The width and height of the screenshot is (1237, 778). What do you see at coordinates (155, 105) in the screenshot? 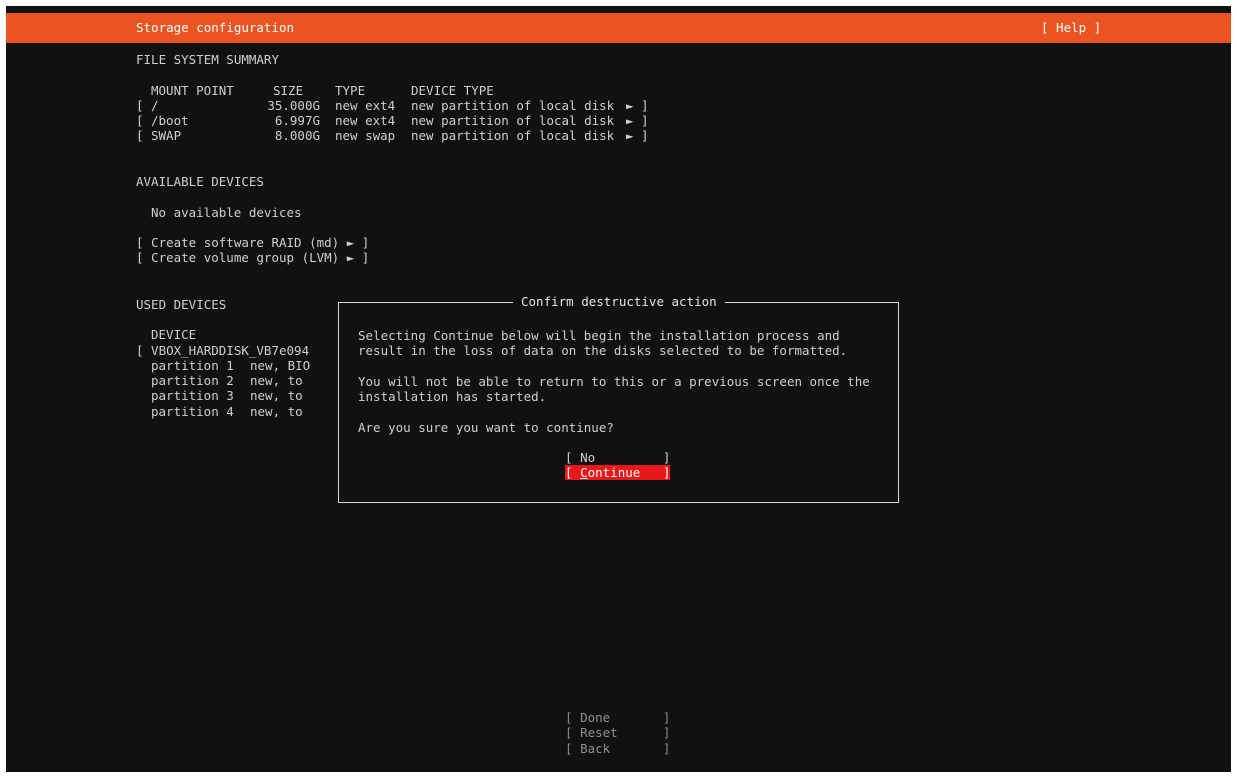
I see `mount-point: /` at bounding box center [155, 105].